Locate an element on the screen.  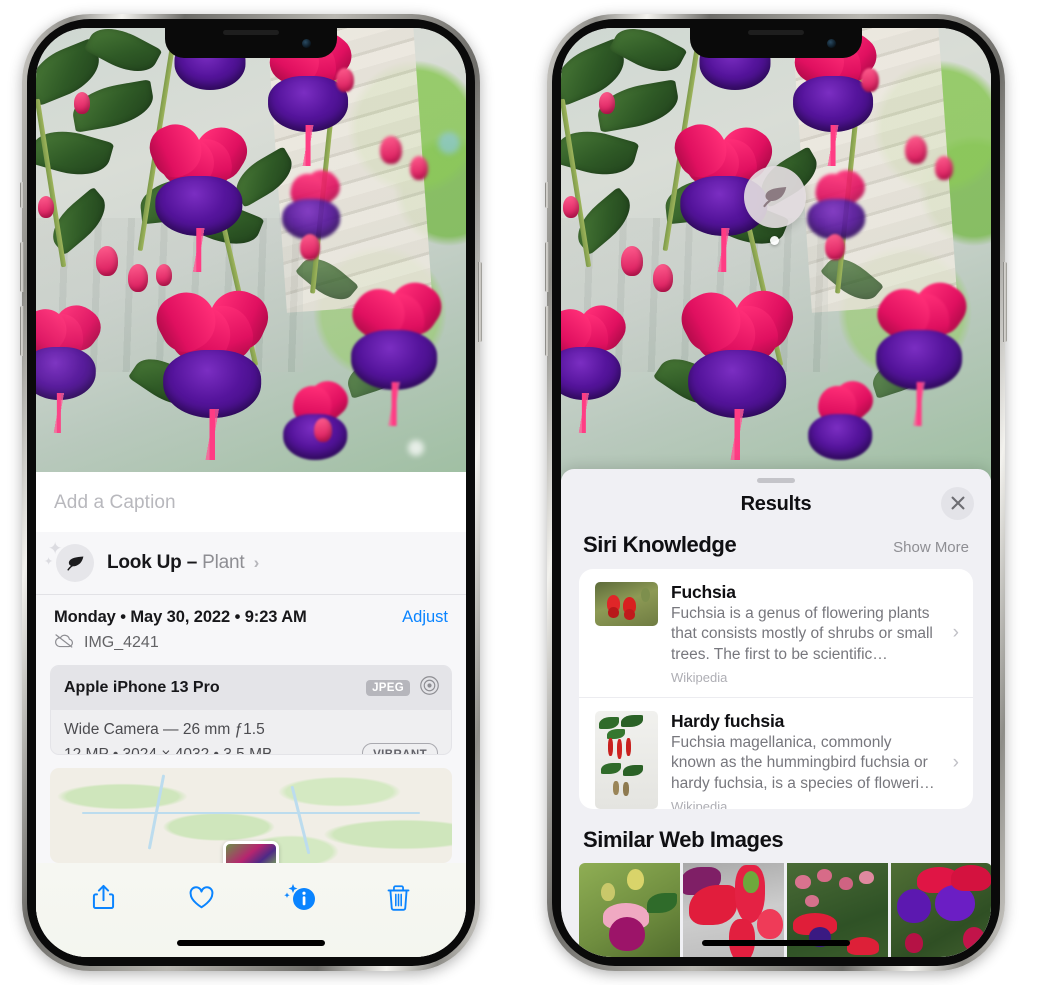
icloud-slash-icon is located at coordinates (64, 643).